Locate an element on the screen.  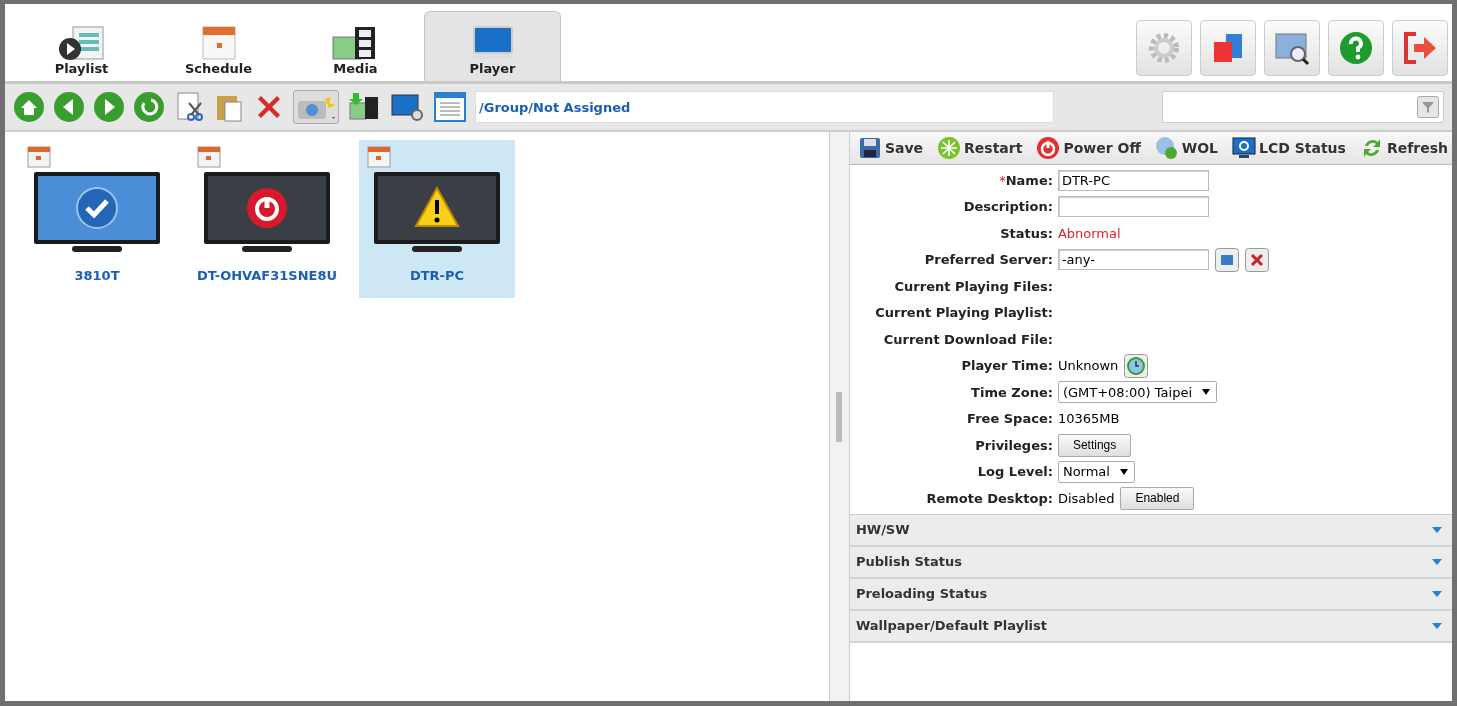
field-label: Status: is located at coordinates (1026, 233).